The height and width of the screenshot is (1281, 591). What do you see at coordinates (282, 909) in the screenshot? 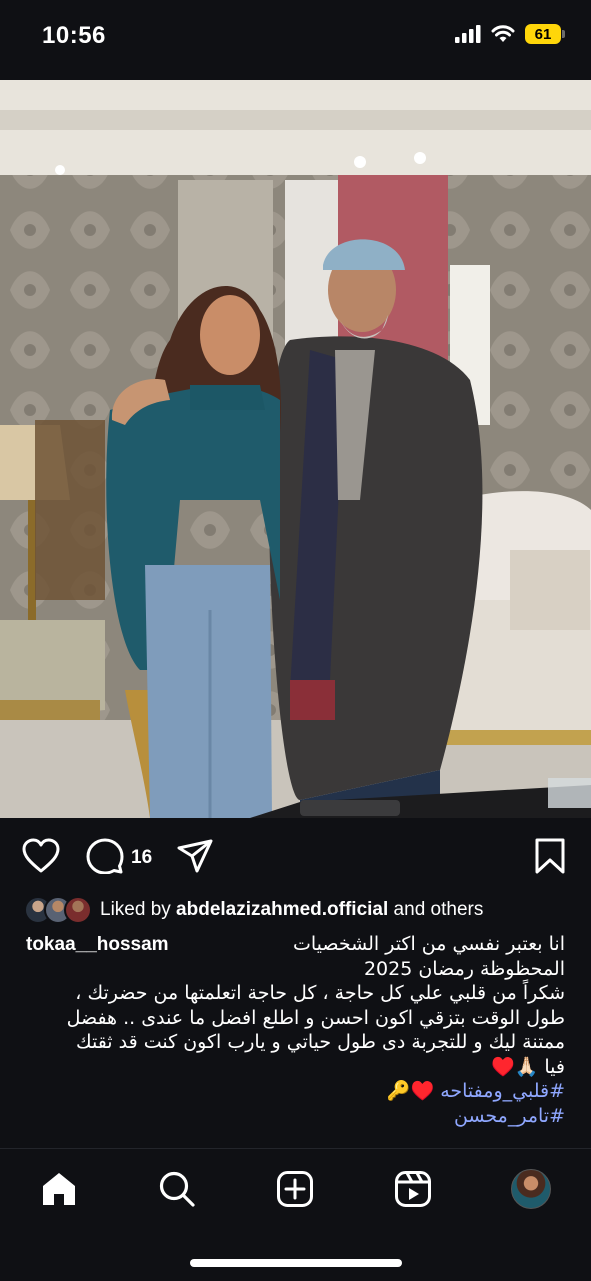
I see `liked-by-user: abdelazizahmed.official` at bounding box center [282, 909].